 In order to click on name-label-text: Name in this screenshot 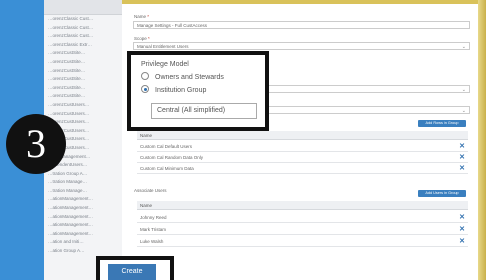, I will do `click(140, 16)`.